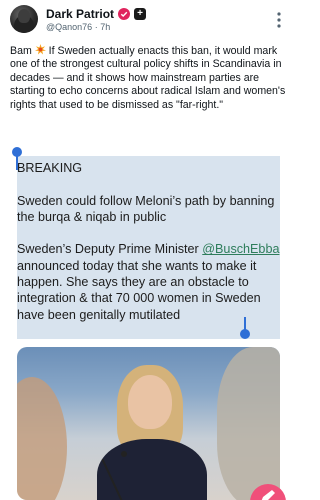  Describe the element at coordinates (69, 27) in the screenshot. I see `author-handle: @Qanon76` at that location.